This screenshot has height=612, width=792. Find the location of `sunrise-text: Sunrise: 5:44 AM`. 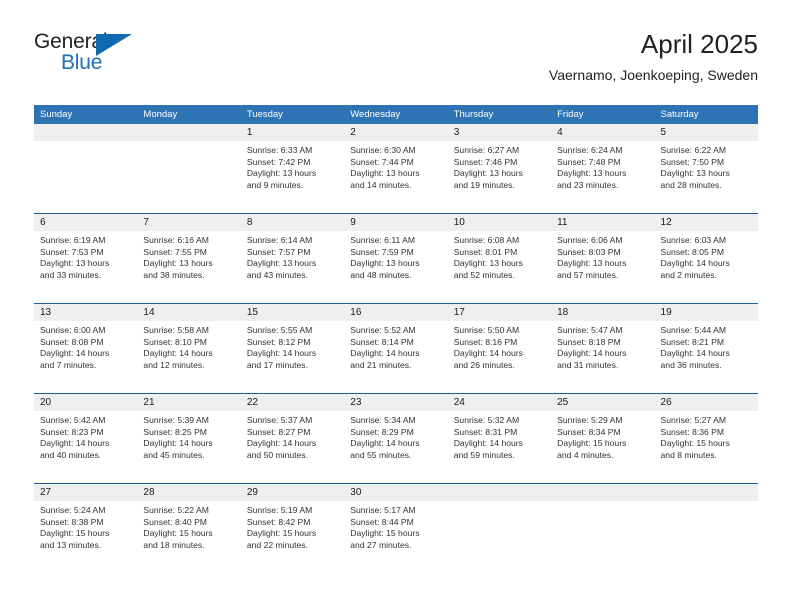

sunrise-text: Sunrise: 5:44 AM is located at coordinates (693, 330).